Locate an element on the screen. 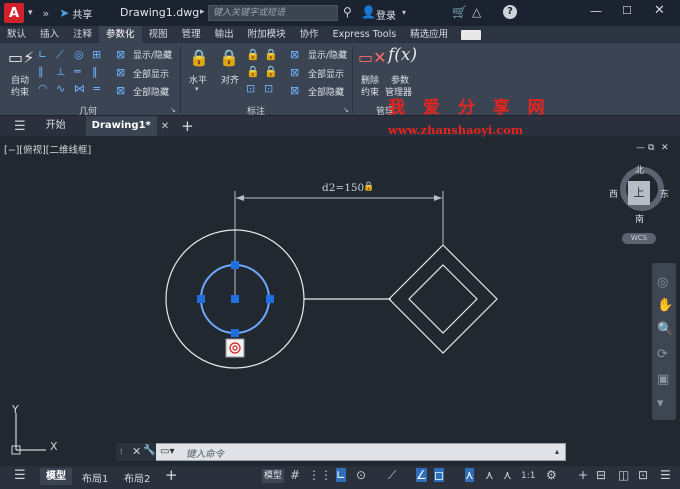 The image size is (680, 489). tab-featured-apps: 精选应用 is located at coordinates (429, 34).